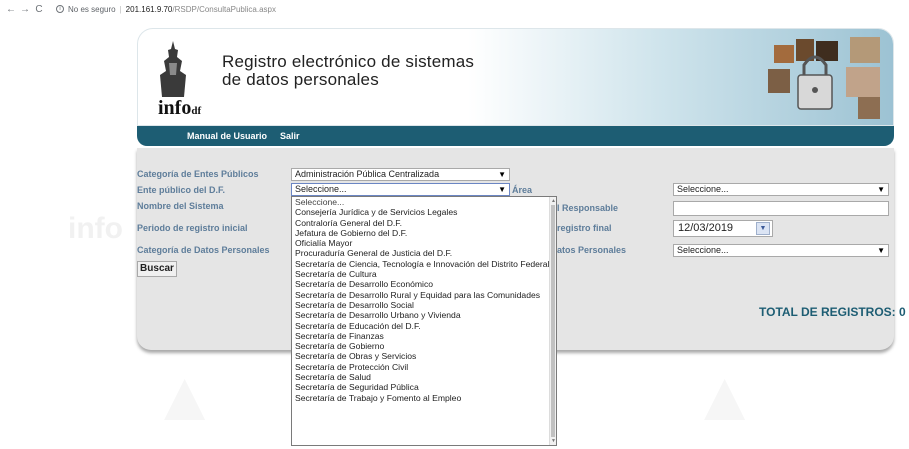  What do you see at coordinates (553, 201) in the screenshot?
I see `scroll-up-icon: ▲` at bounding box center [553, 201].